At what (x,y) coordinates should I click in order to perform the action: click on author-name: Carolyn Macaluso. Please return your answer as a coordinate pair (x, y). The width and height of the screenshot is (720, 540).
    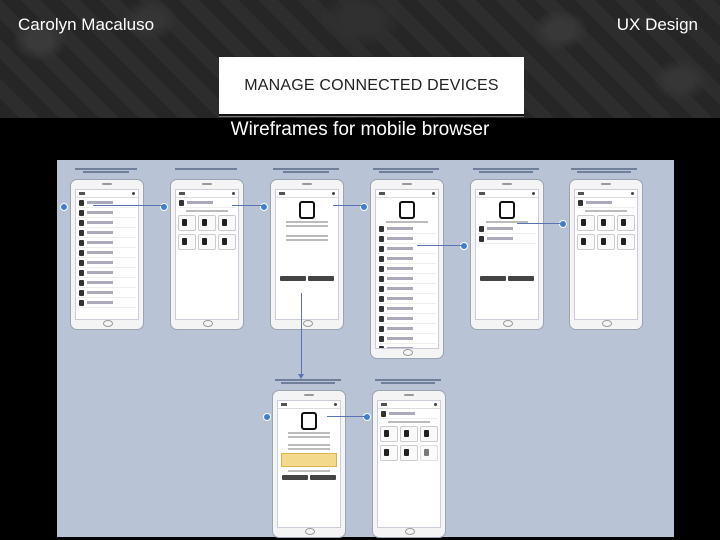
    Looking at the image, I should click on (86, 24).